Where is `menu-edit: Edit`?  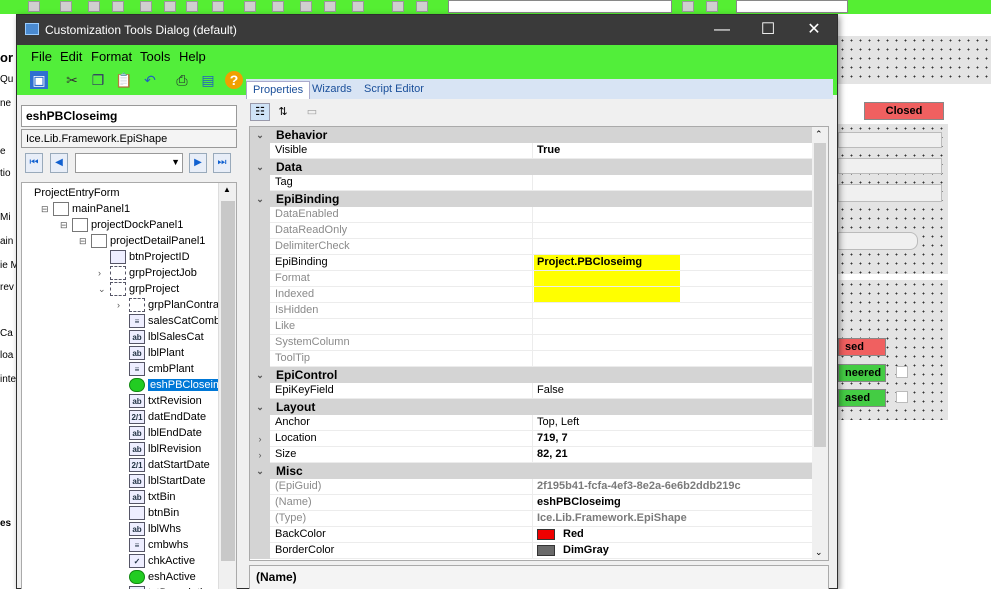
menu-edit: Edit is located at coordinates (71, 56).